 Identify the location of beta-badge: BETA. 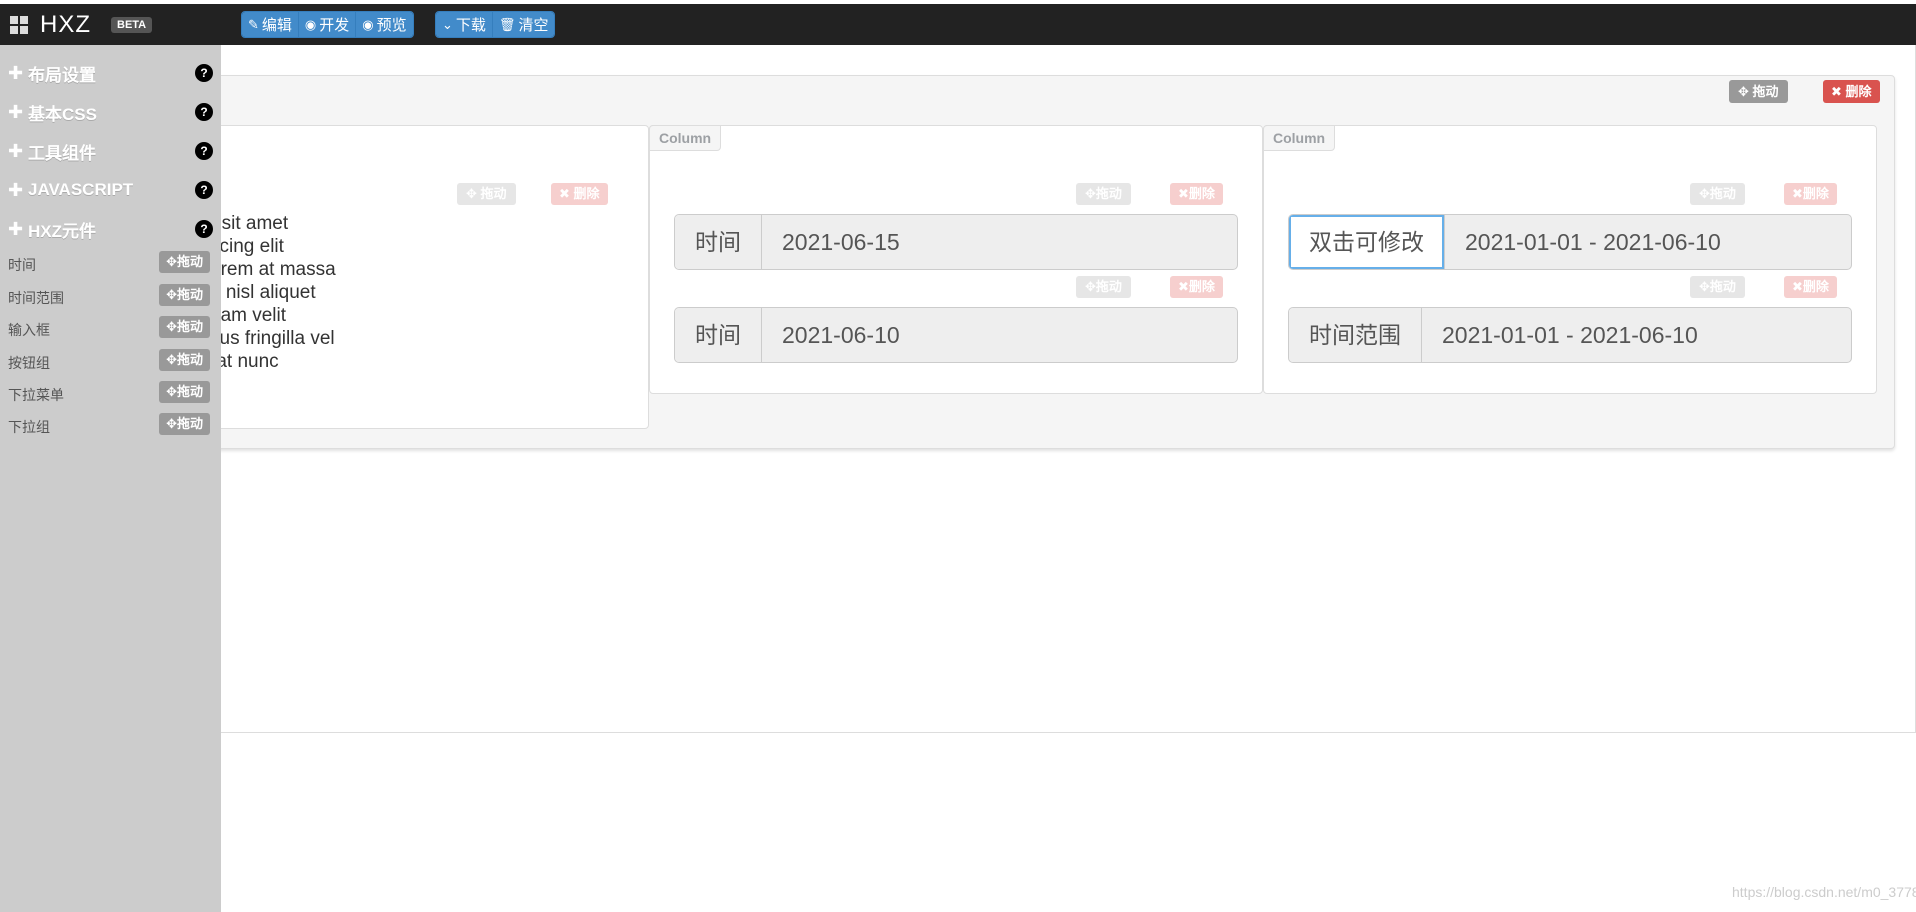
(132, 24).